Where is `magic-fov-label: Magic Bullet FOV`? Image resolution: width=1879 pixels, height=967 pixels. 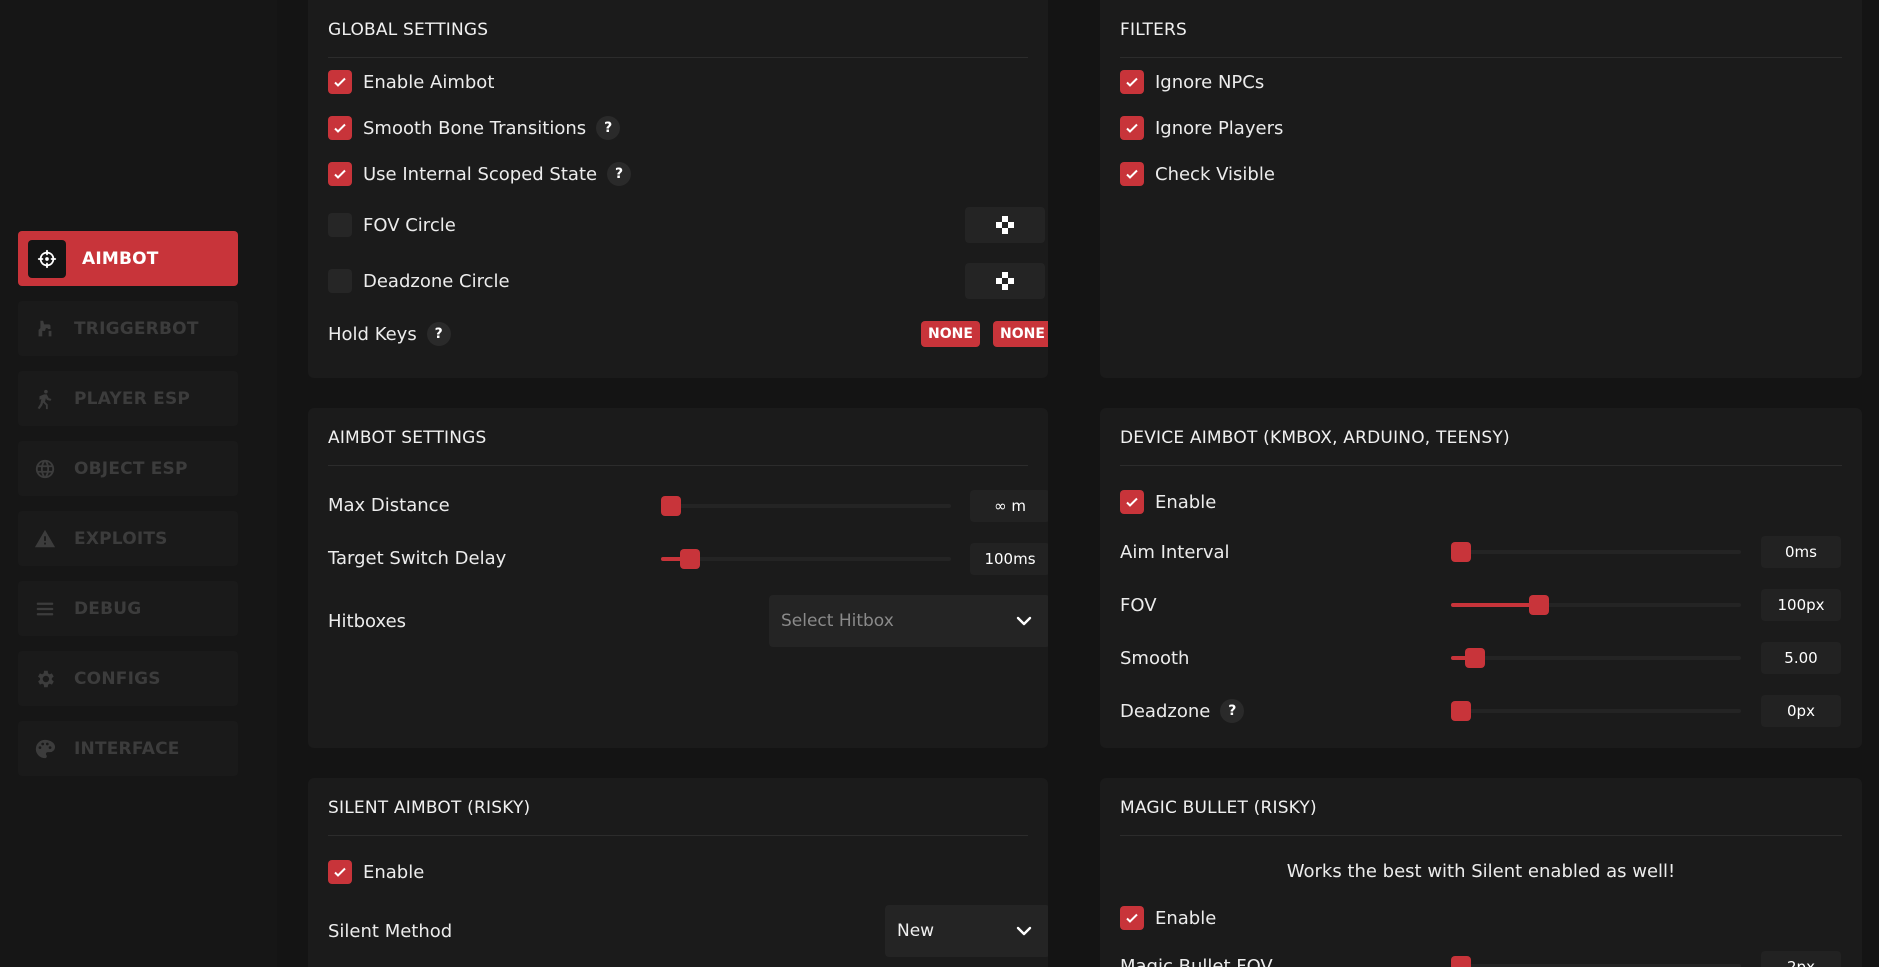
magic-fov-label: Magic Bullet FOV is located at coordinates (1196, 961).